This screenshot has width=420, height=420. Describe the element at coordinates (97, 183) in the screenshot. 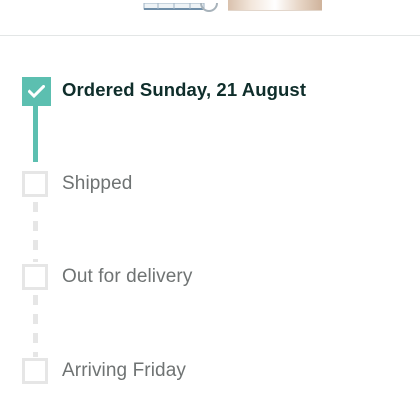

I see `step-label: Shipped` at that location.